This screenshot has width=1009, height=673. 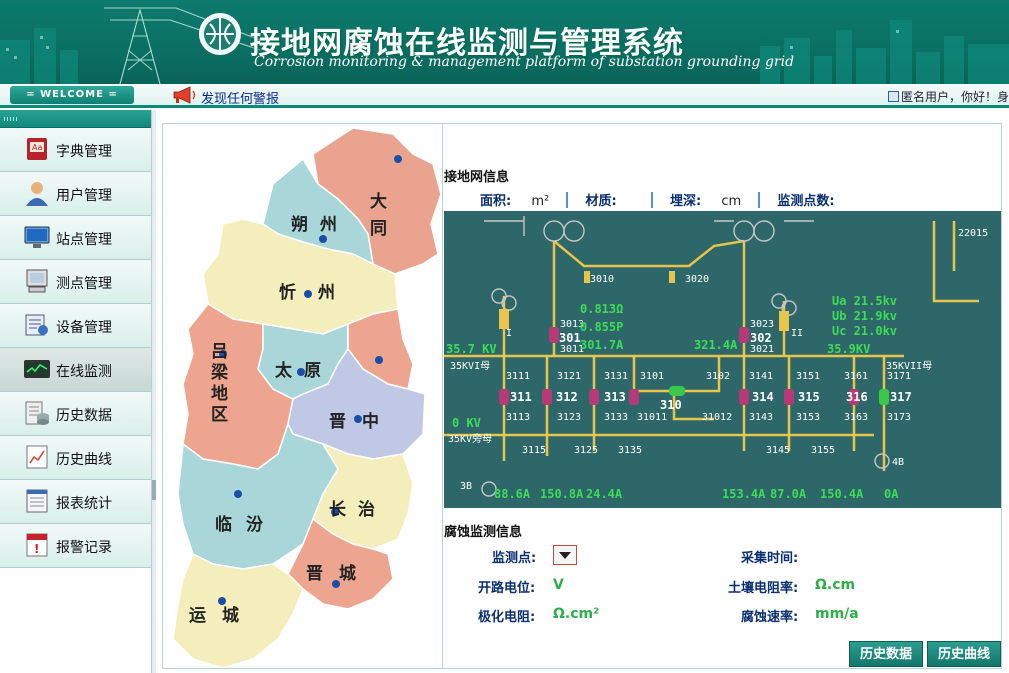 I want to click on chart-screen-icon, so click(x=37, y=369).